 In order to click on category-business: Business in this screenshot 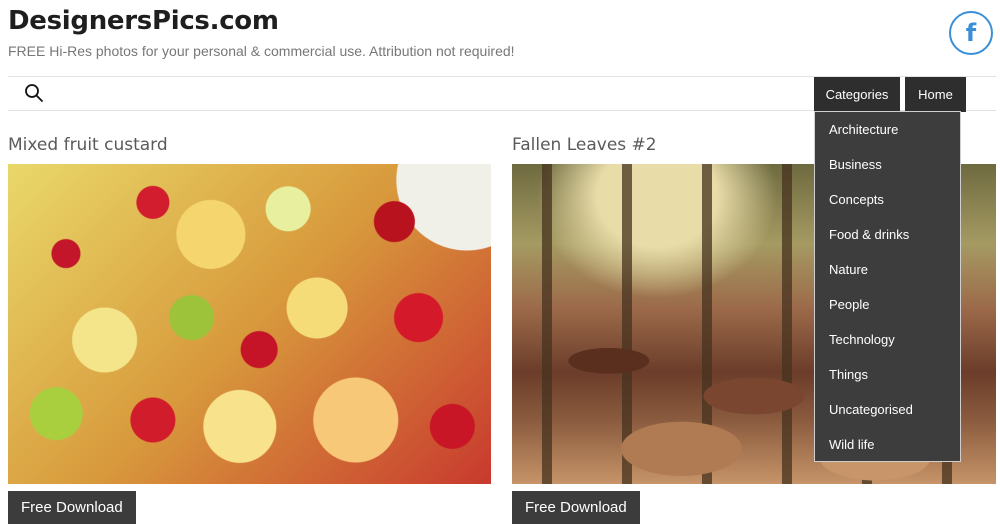, I will do `click(887, 164)`.